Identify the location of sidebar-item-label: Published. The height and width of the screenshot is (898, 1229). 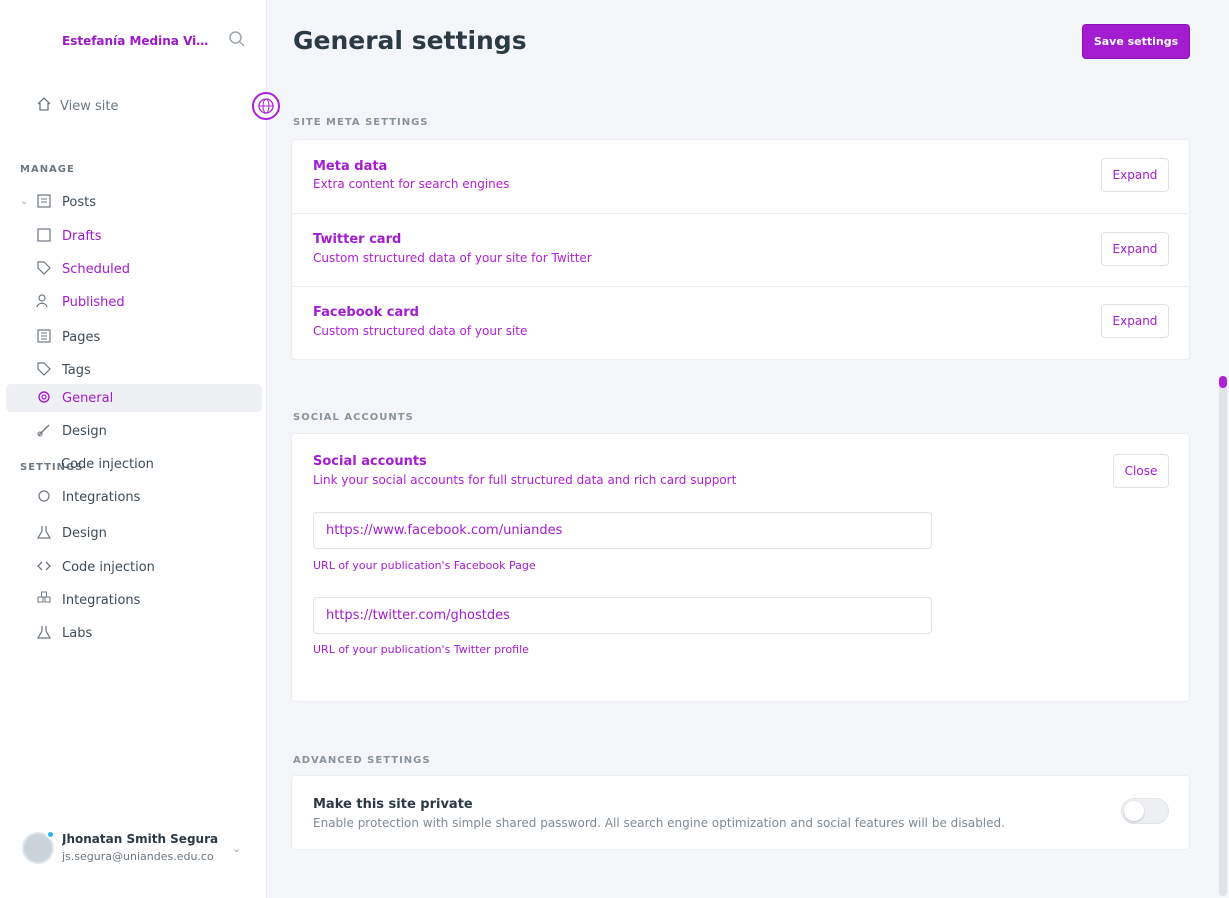
(93, 302).